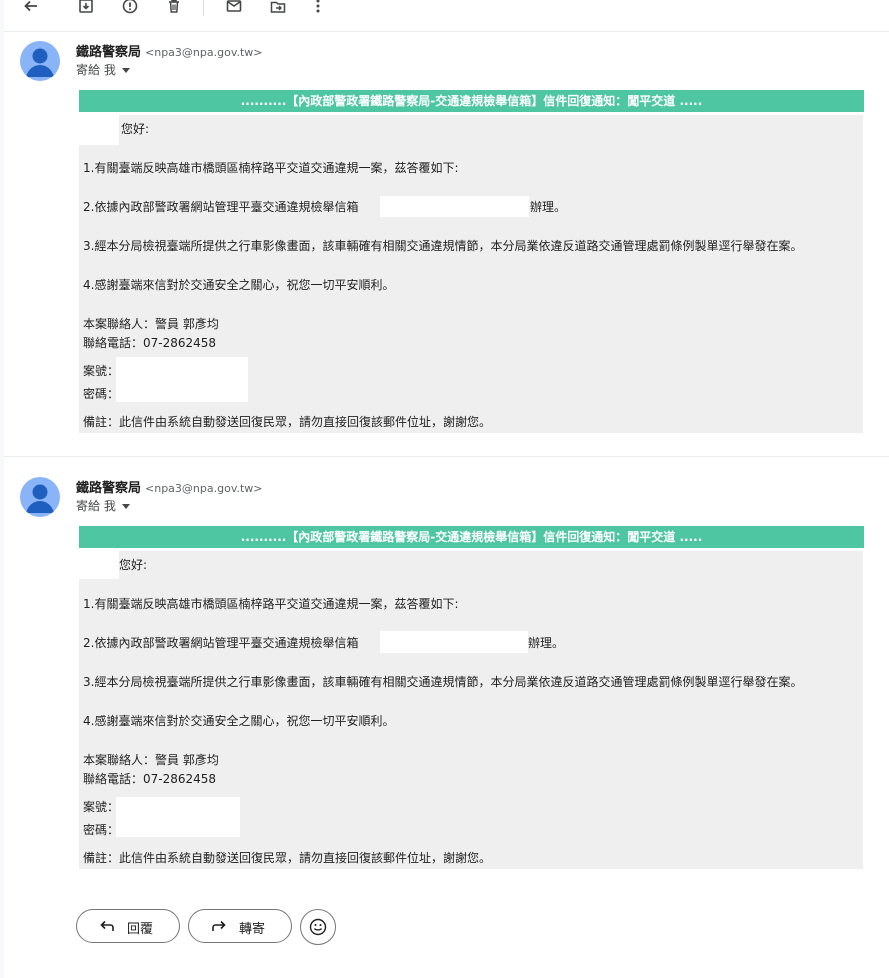 The height and width of the screenshot is (978, 889). What do you see at coordinates (2, 489) in the screenshot?
I see `left-gutter` at bounding box center [2, 489].